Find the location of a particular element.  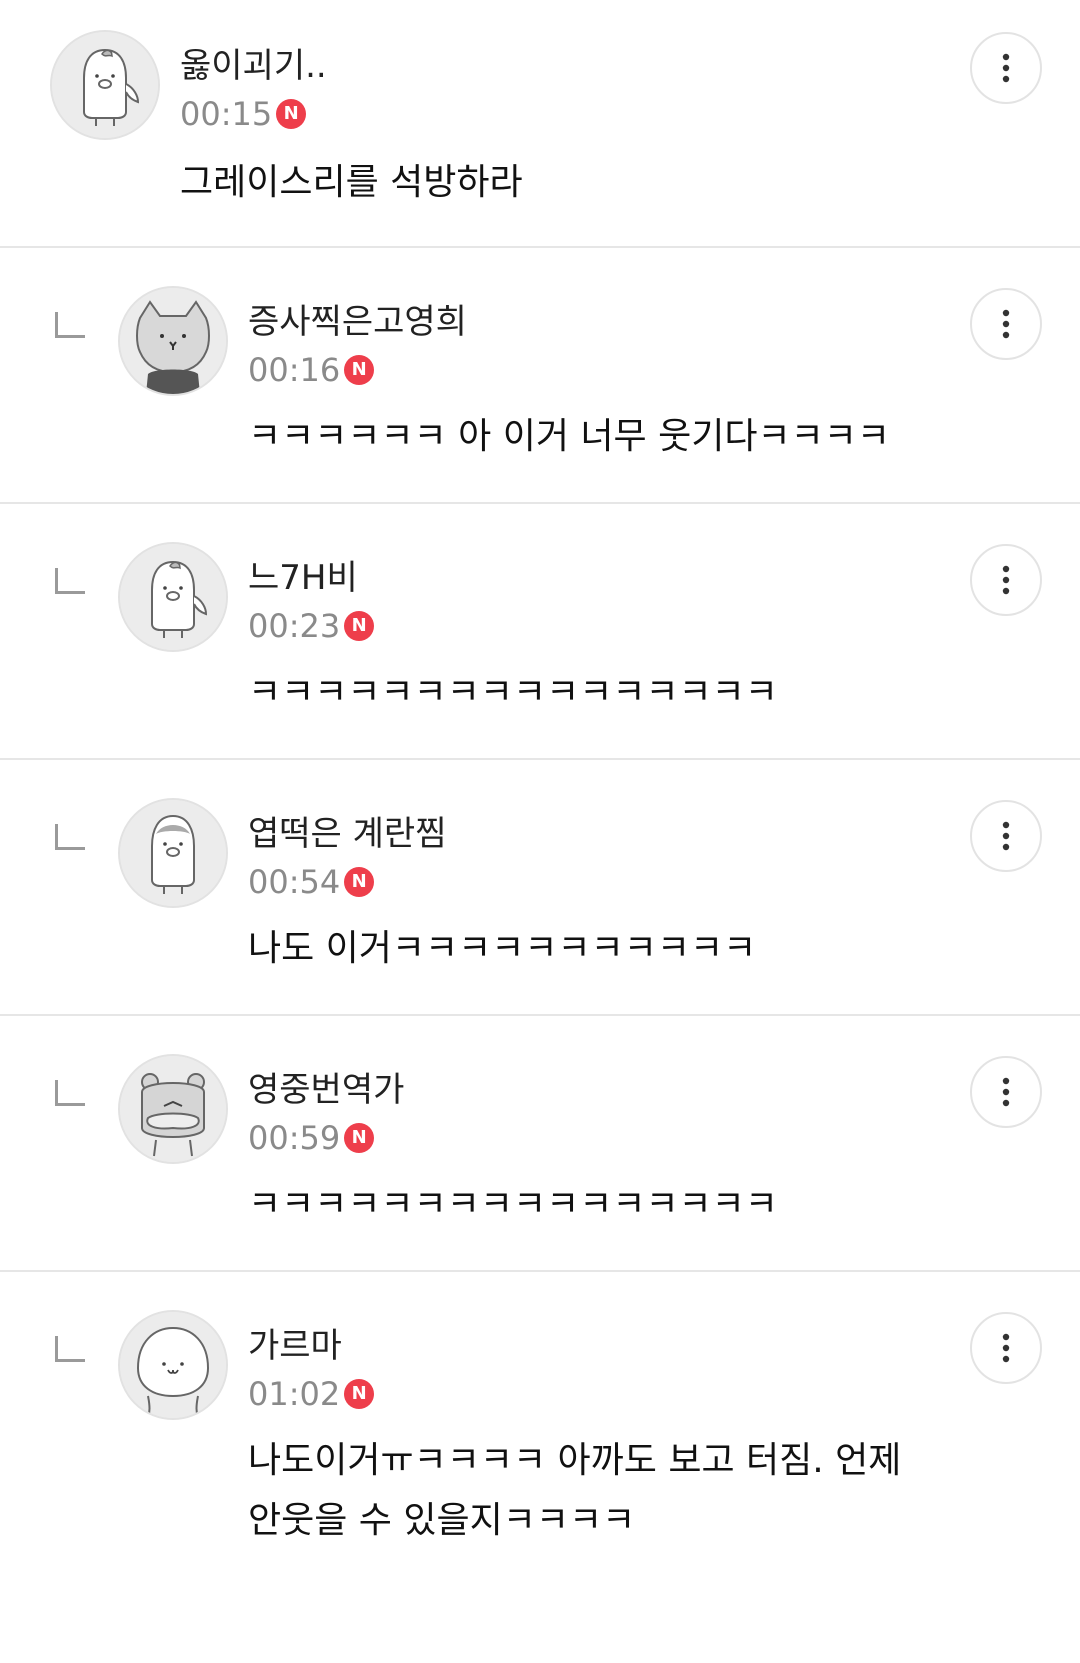

nickname: 옳이괴기.. is located at coordinates (253, 66).